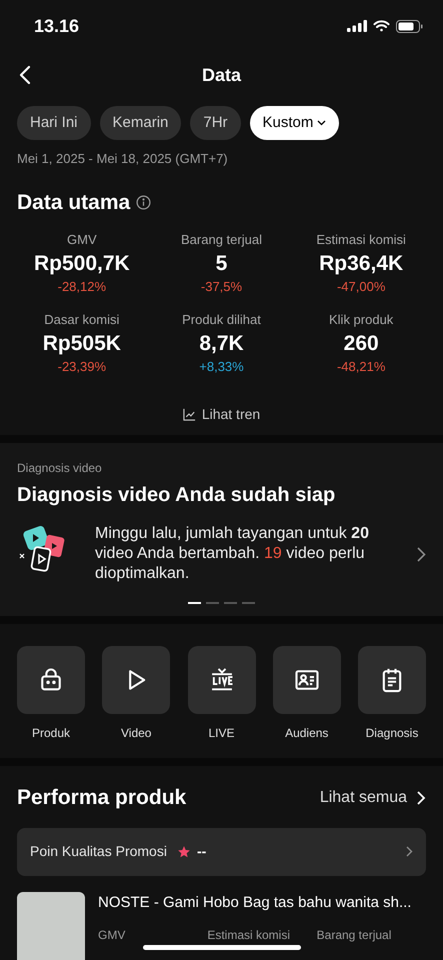 Image resolution: width=443 pixels, height=960 pixels. Describe the element at coordinates (82, 367) in the screenshot. I see `metric-change: -23,39%` at that location.